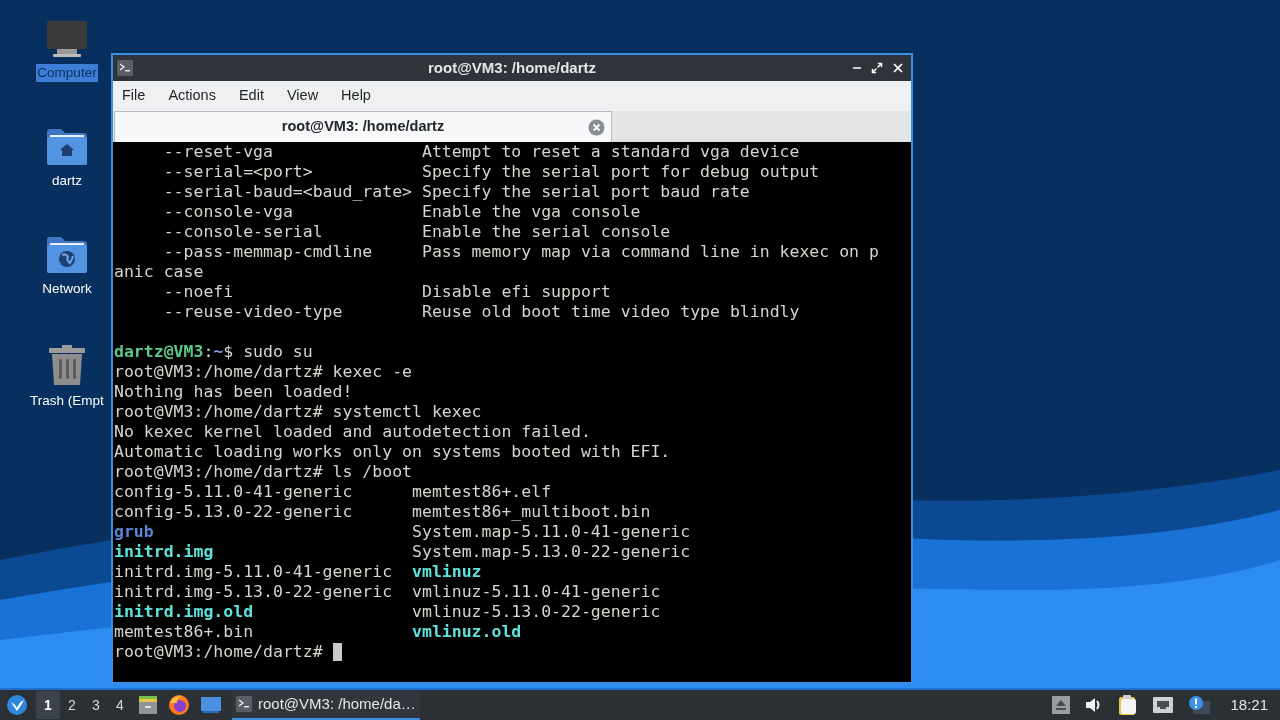 The width and height of the screenshot is (1280, 720). What do you see at coordinates (211, 705) in the screenshot?
I see `desktop-icon` at bounding box center [211, 705].